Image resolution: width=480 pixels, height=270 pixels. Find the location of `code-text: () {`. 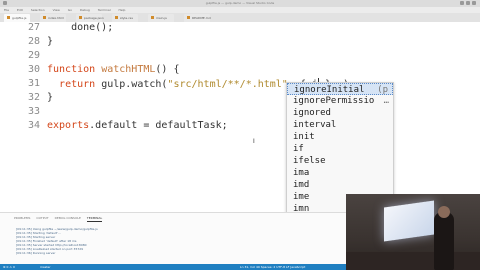

code-text: () { is located at coordinates (167, 69).